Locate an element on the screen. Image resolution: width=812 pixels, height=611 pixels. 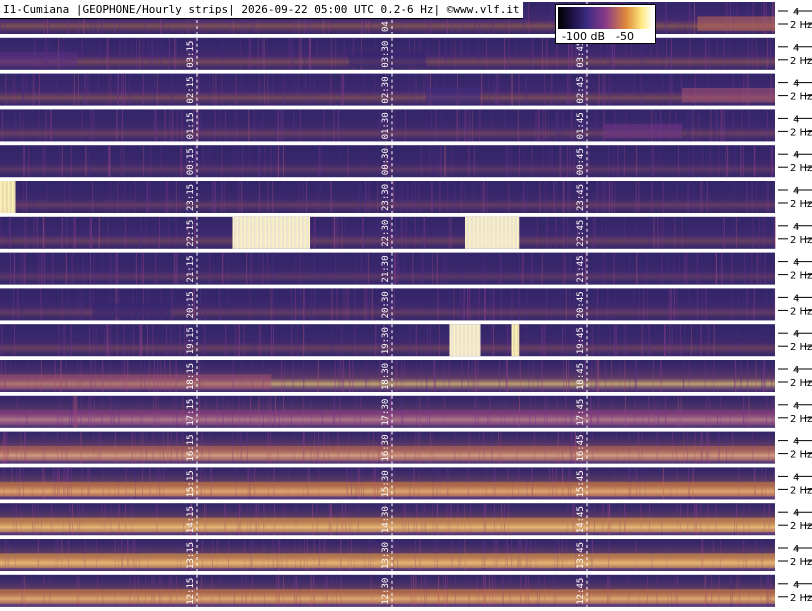
strip-14-time-label: 14:30 is located at coordinates (386, 519).